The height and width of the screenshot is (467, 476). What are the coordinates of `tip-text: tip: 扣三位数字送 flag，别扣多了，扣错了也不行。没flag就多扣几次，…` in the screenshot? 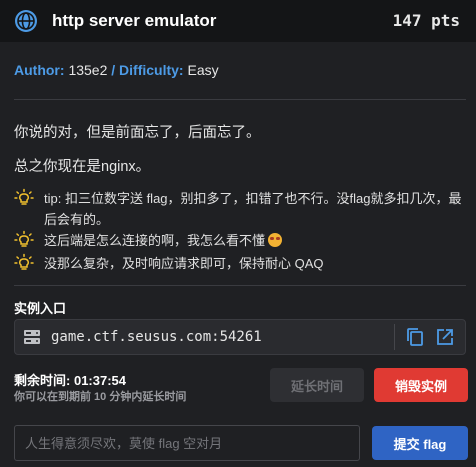 It's located at (253, 209).